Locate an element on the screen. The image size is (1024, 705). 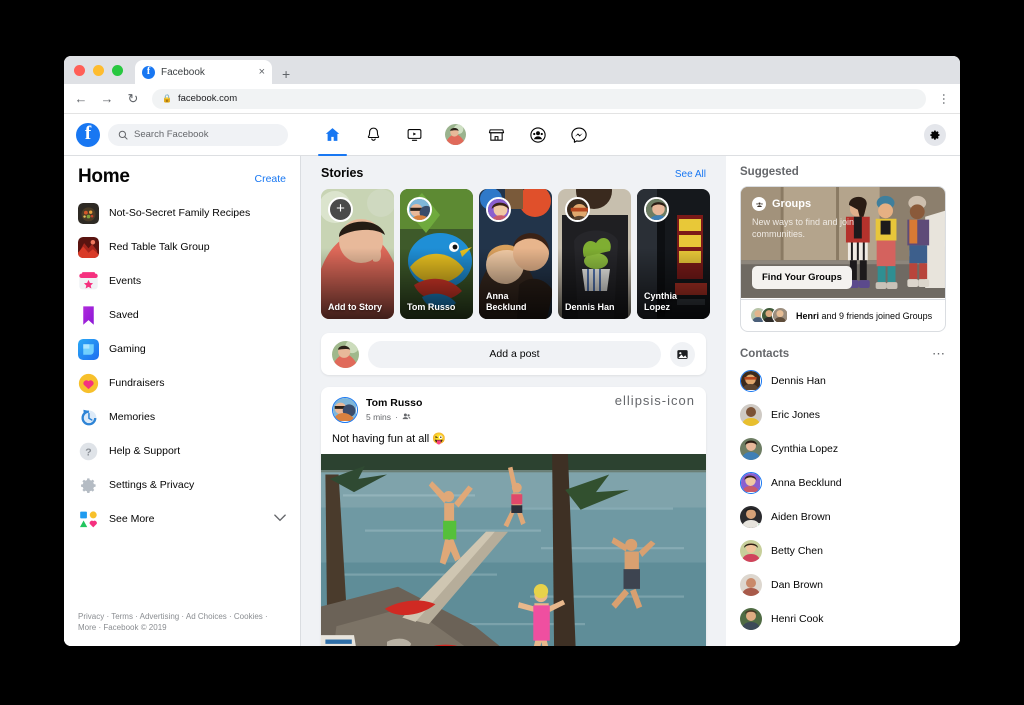
sidebar-item-memories: Memories is located at coordinates (182, 417).